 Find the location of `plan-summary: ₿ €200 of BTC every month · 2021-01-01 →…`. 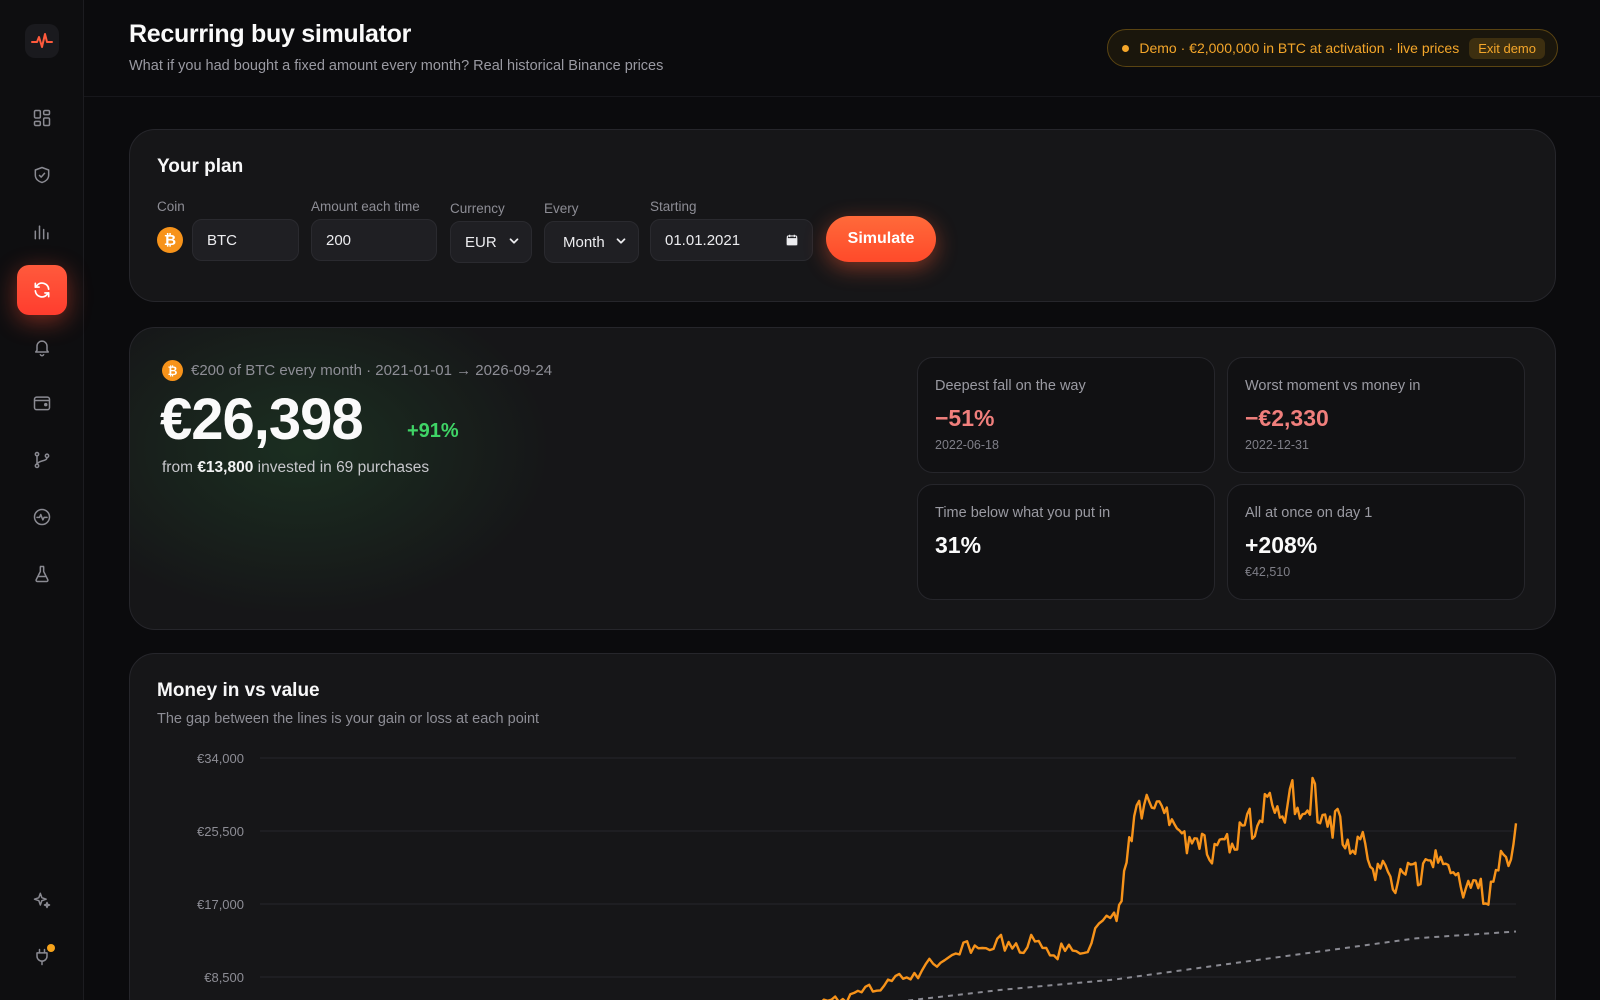

plan-summary: ₿ €200 of BTC every month · 2021-01-01 →… is located at coordinates (357, 370).